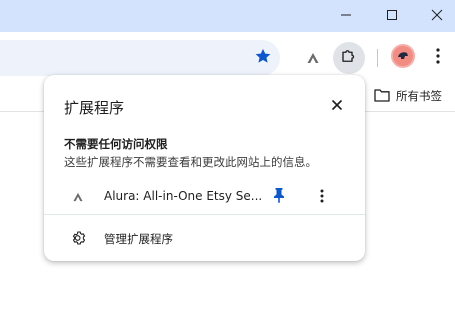  I want to click on browser-menu-button, so click(438, 58).